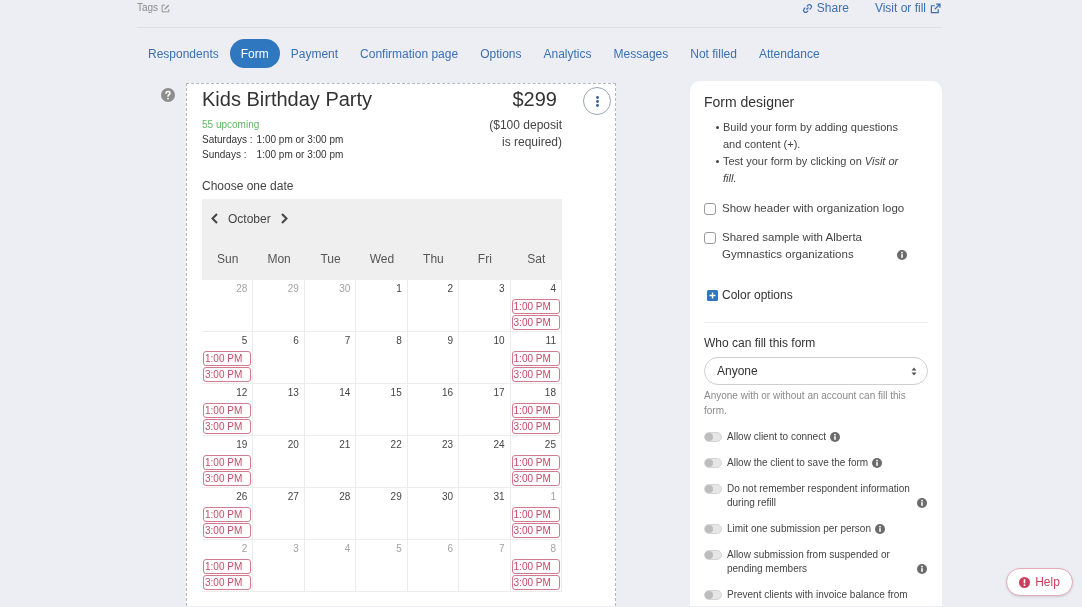 The width and height of the screenshot is (1082, 607). I want to click on toggle-label: Allow the client to save the form, so click(798, 463).